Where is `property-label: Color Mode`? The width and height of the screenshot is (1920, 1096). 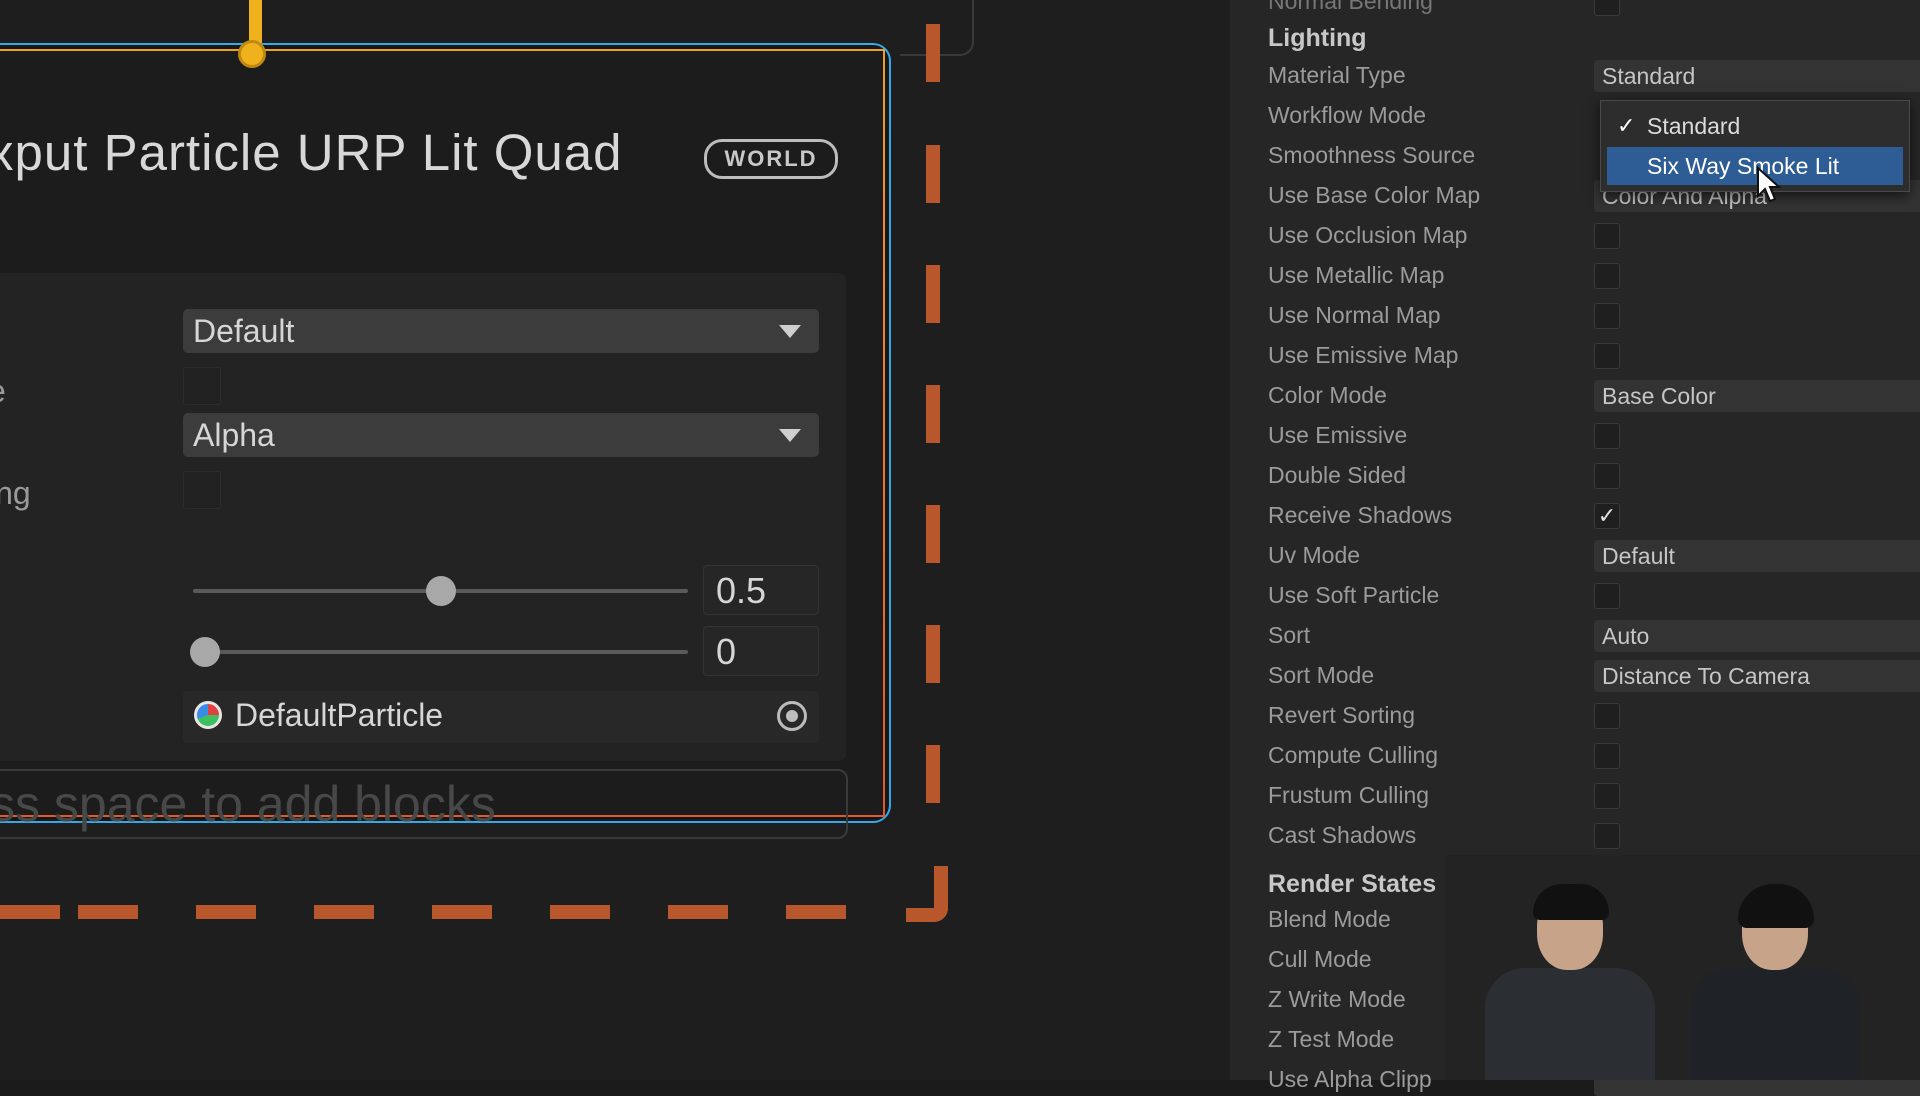 property-label: Color Mode is located at coordinates (1327, 395).